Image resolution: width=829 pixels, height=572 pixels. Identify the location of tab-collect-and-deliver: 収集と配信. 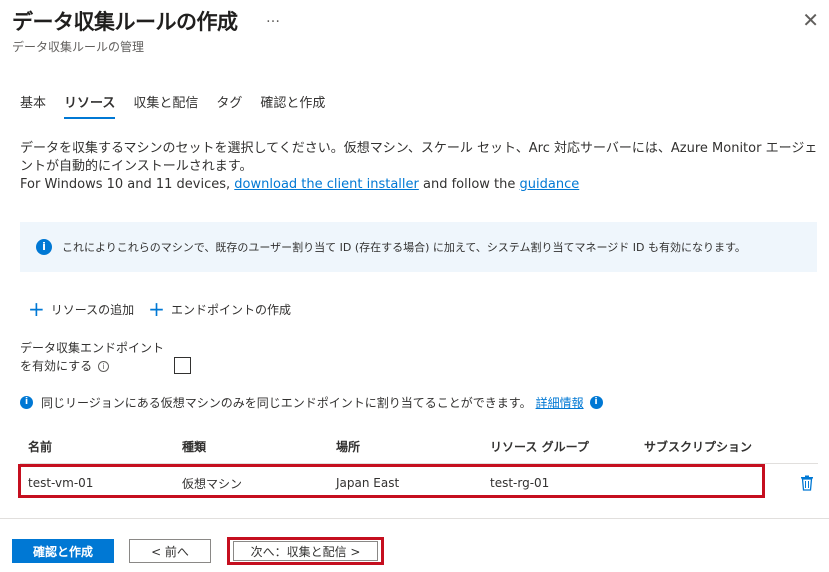
(165, 105).